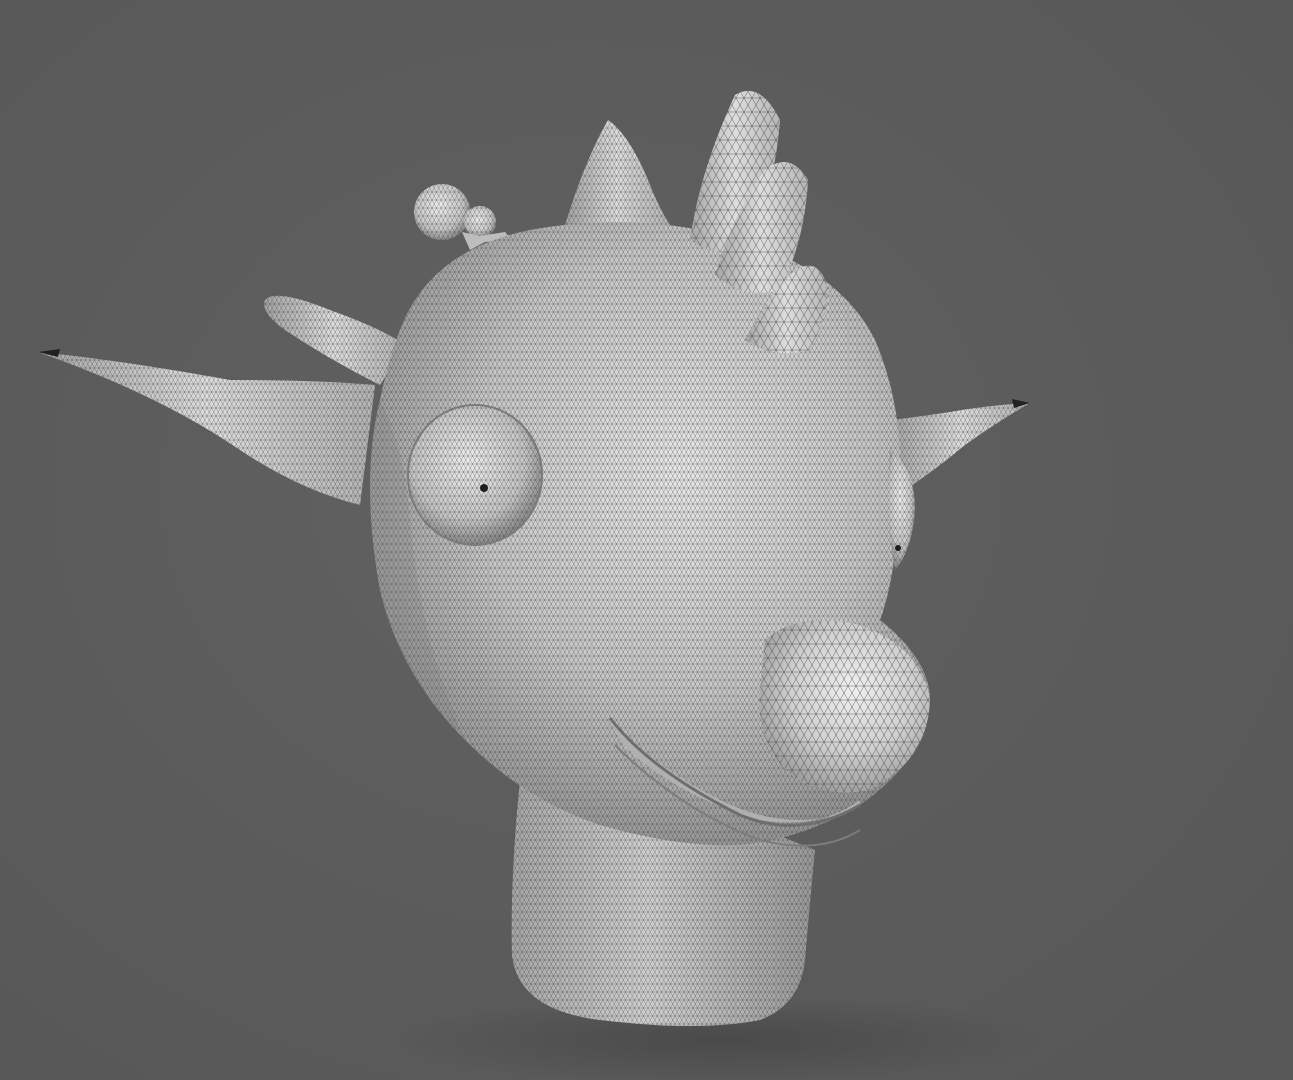 This screenshot has height=1080, width=1293. I want to click on back-horn, so click(617, 172).